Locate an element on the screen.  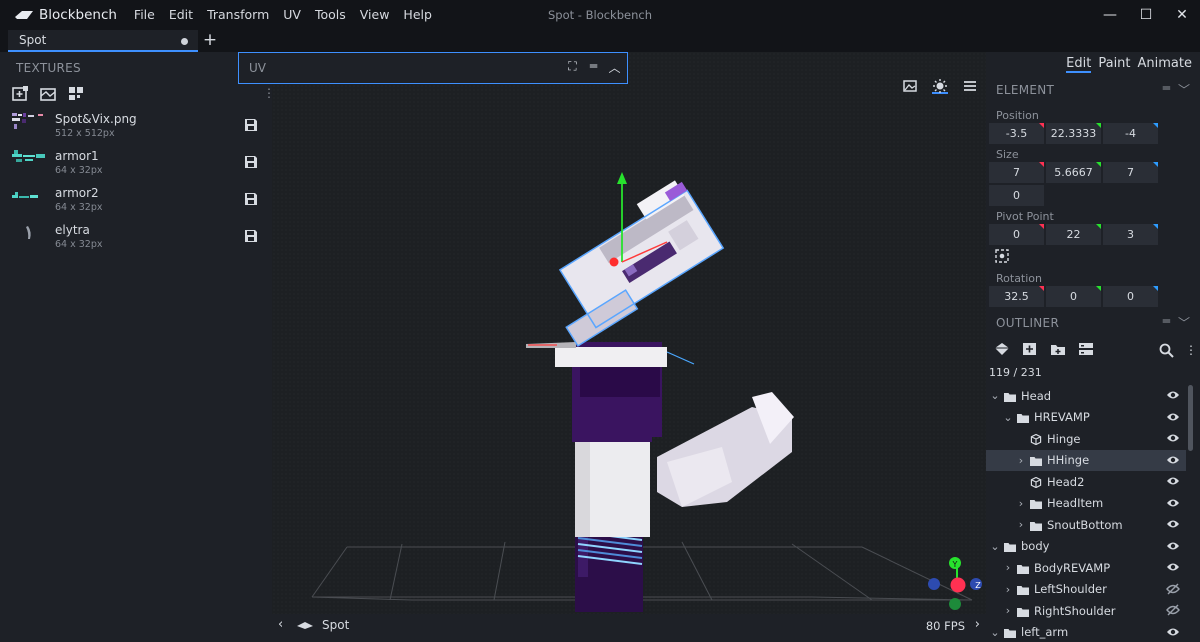
toggle-options-icon is located at coordinates (1086, 349).